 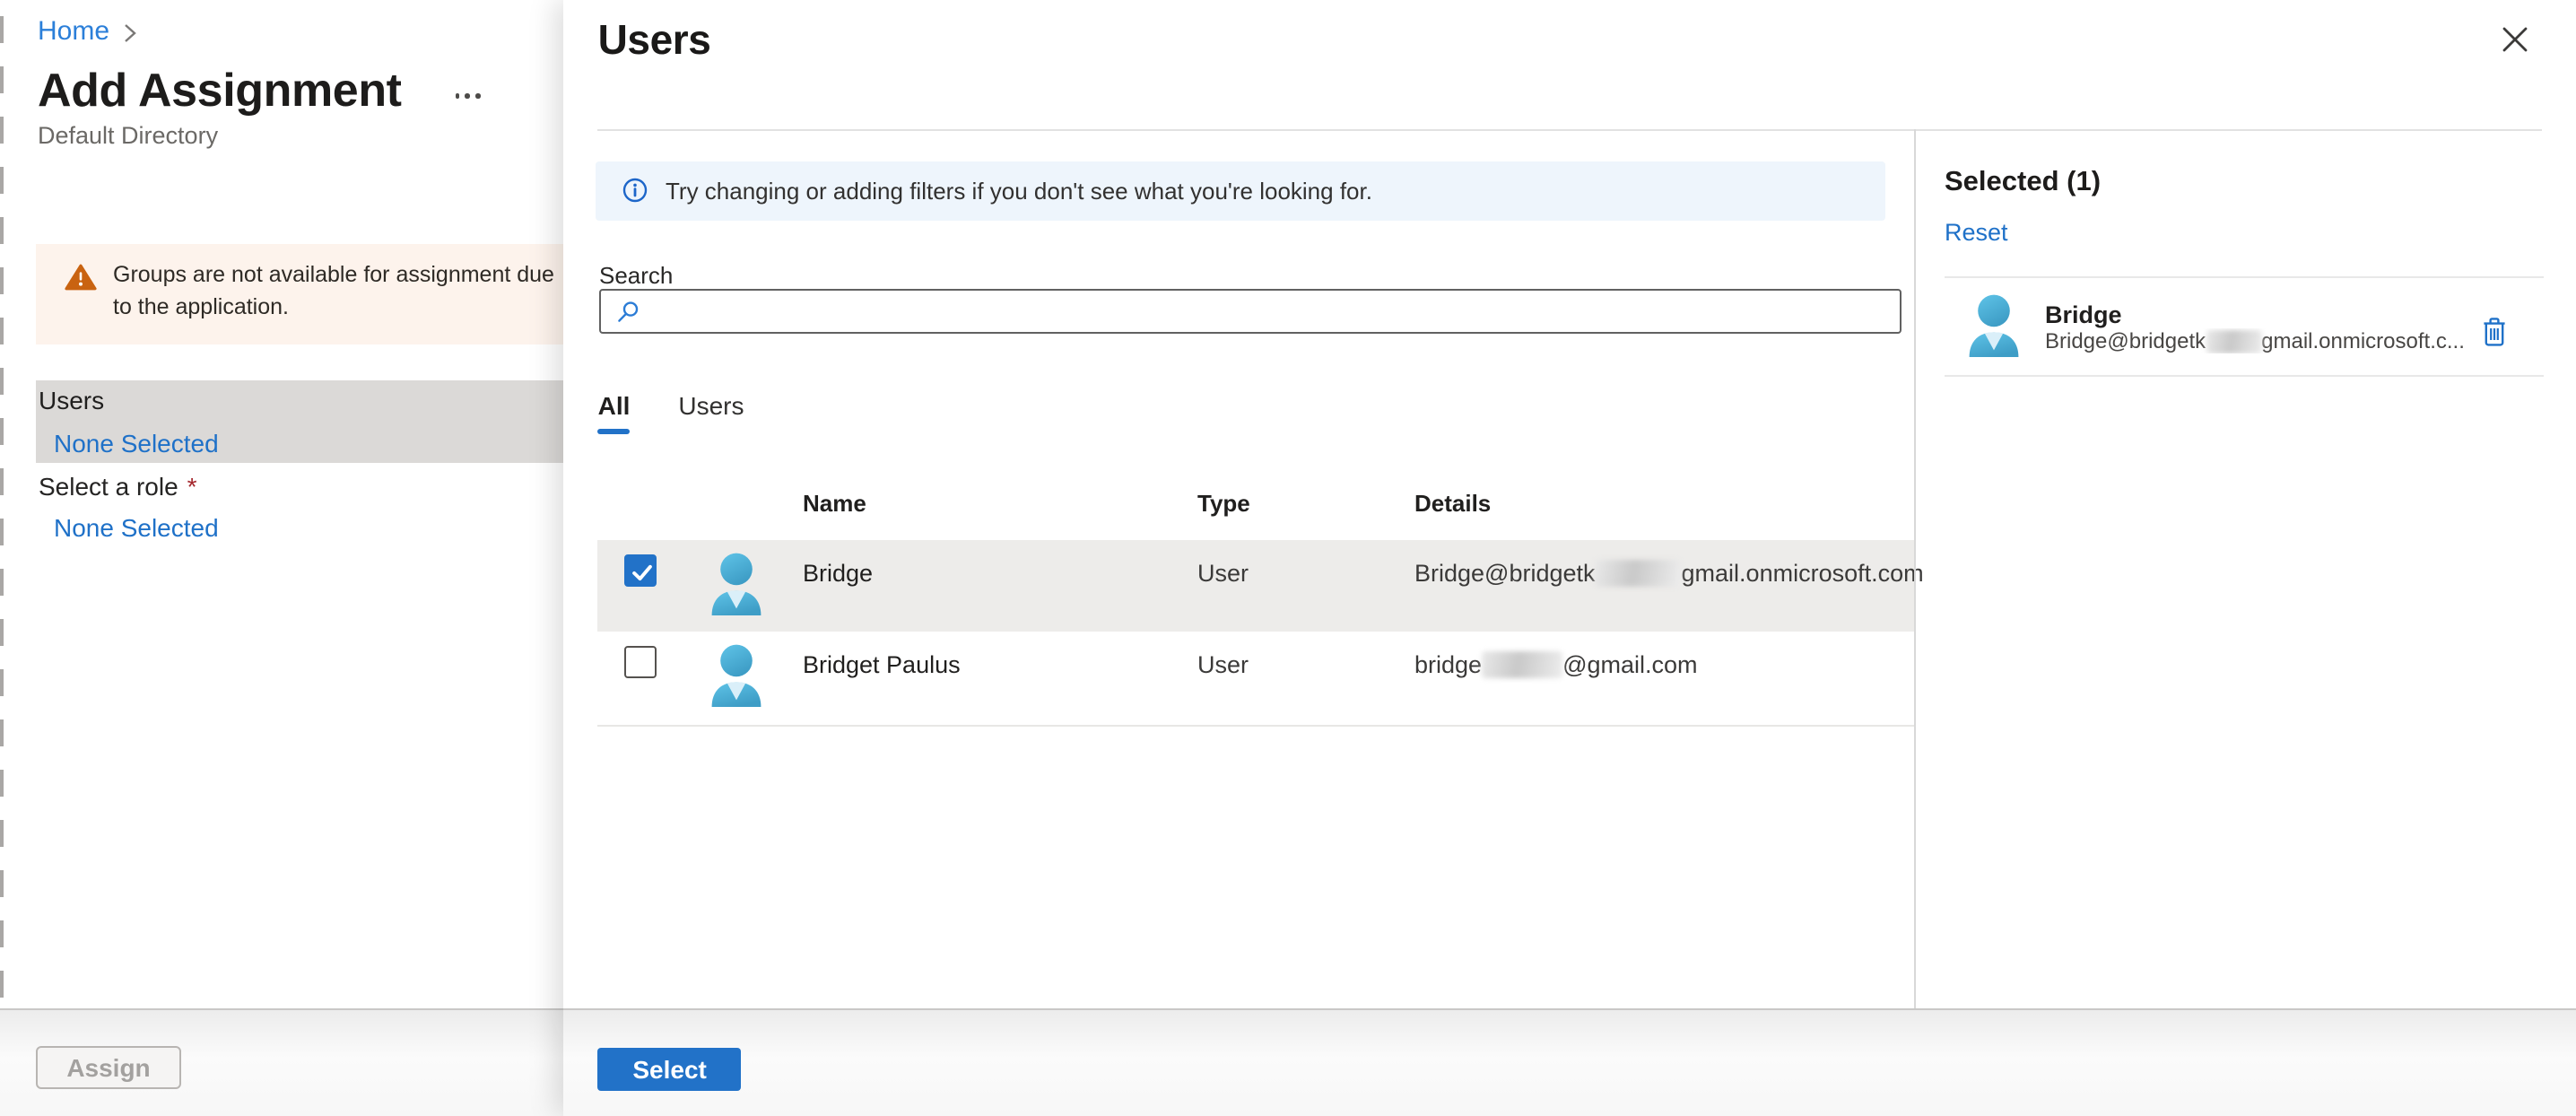 What do you see at coordinates (636, 275) in the screenshot?
I see `search-label: Search` at bounding box center [636, 275].